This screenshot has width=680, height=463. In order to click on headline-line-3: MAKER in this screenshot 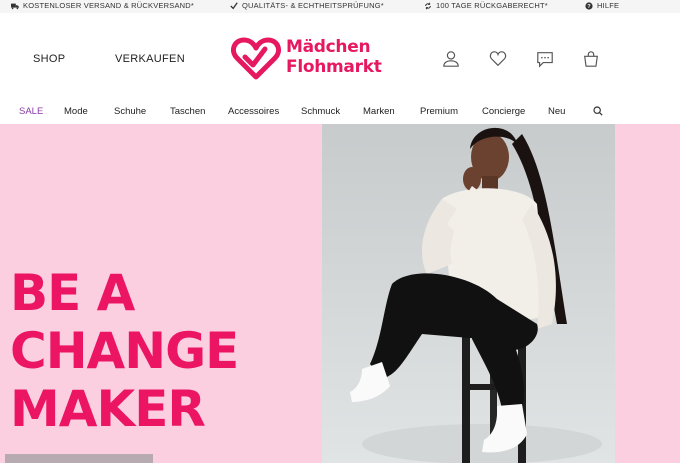, I will do `click(108, 409)`.